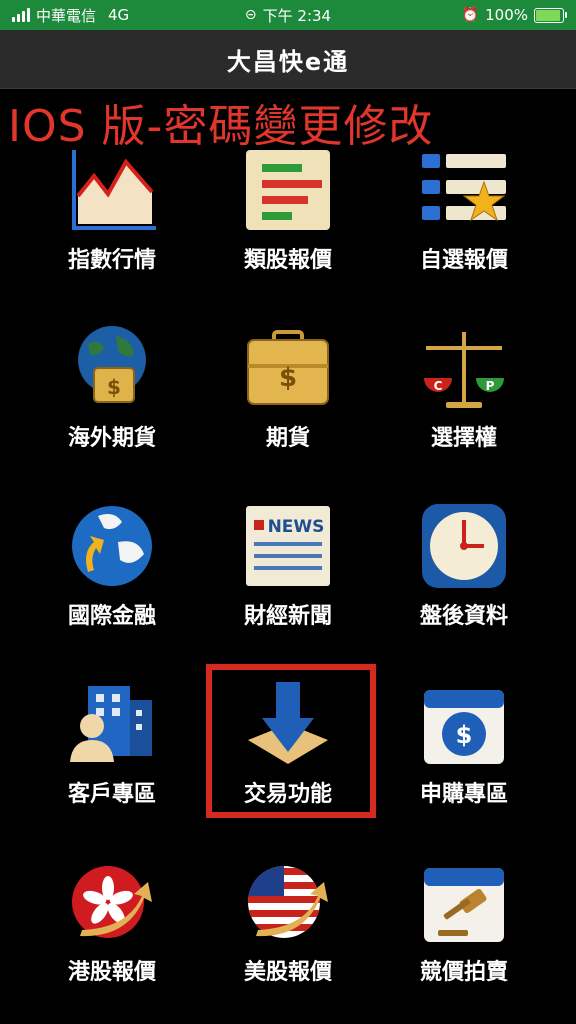  I want to click on star-list-icon, so click(464, 188).